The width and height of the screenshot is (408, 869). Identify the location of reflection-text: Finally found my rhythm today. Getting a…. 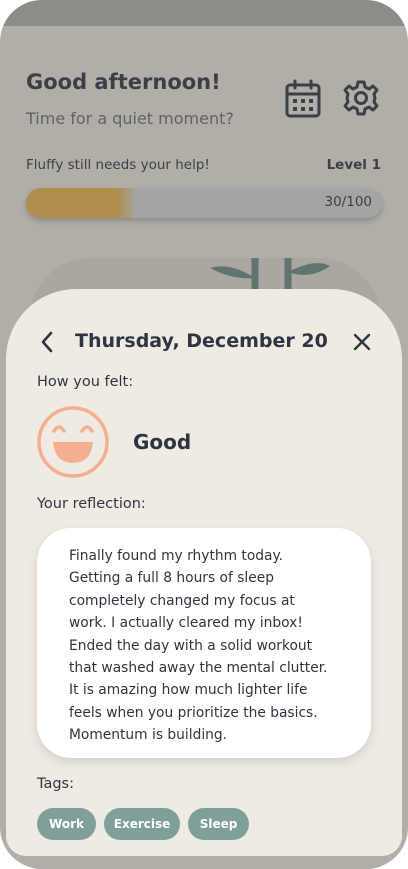
(198, 646).